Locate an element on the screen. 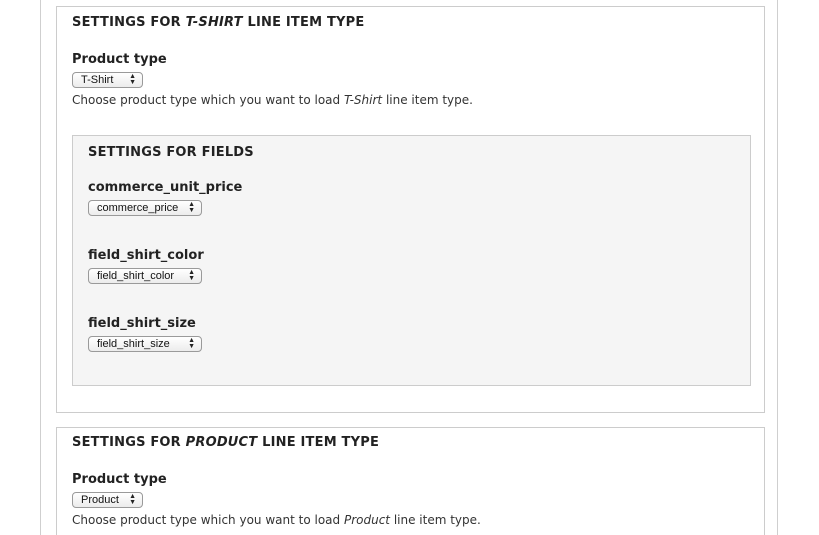 The image size is (819, 535). select-value: Product is located at coordinates (100, 500).